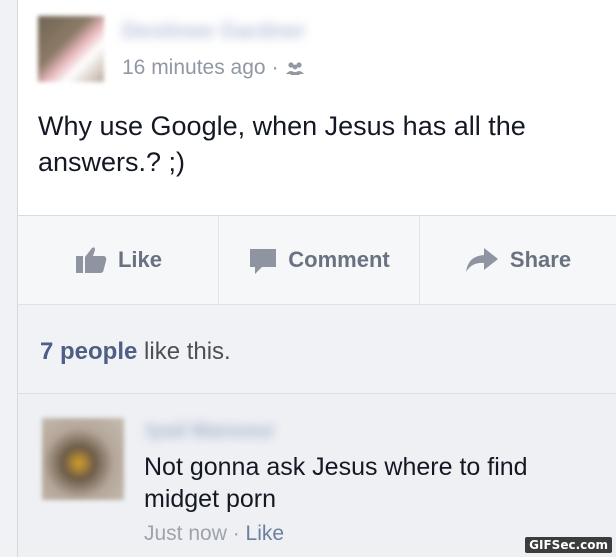  What do you see at coordinates (88, 351) in the screenshot?
I see `likes-count-link: 7 people` at bounding box center [88, 351].